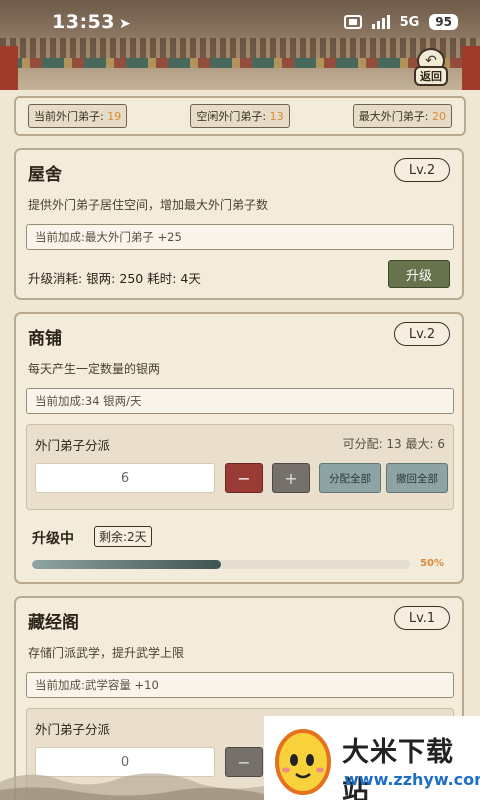 Image resolution: width=480 pixels, height=800 pixels. I want to click on status-icons: 5G 95, so click(400, 22).